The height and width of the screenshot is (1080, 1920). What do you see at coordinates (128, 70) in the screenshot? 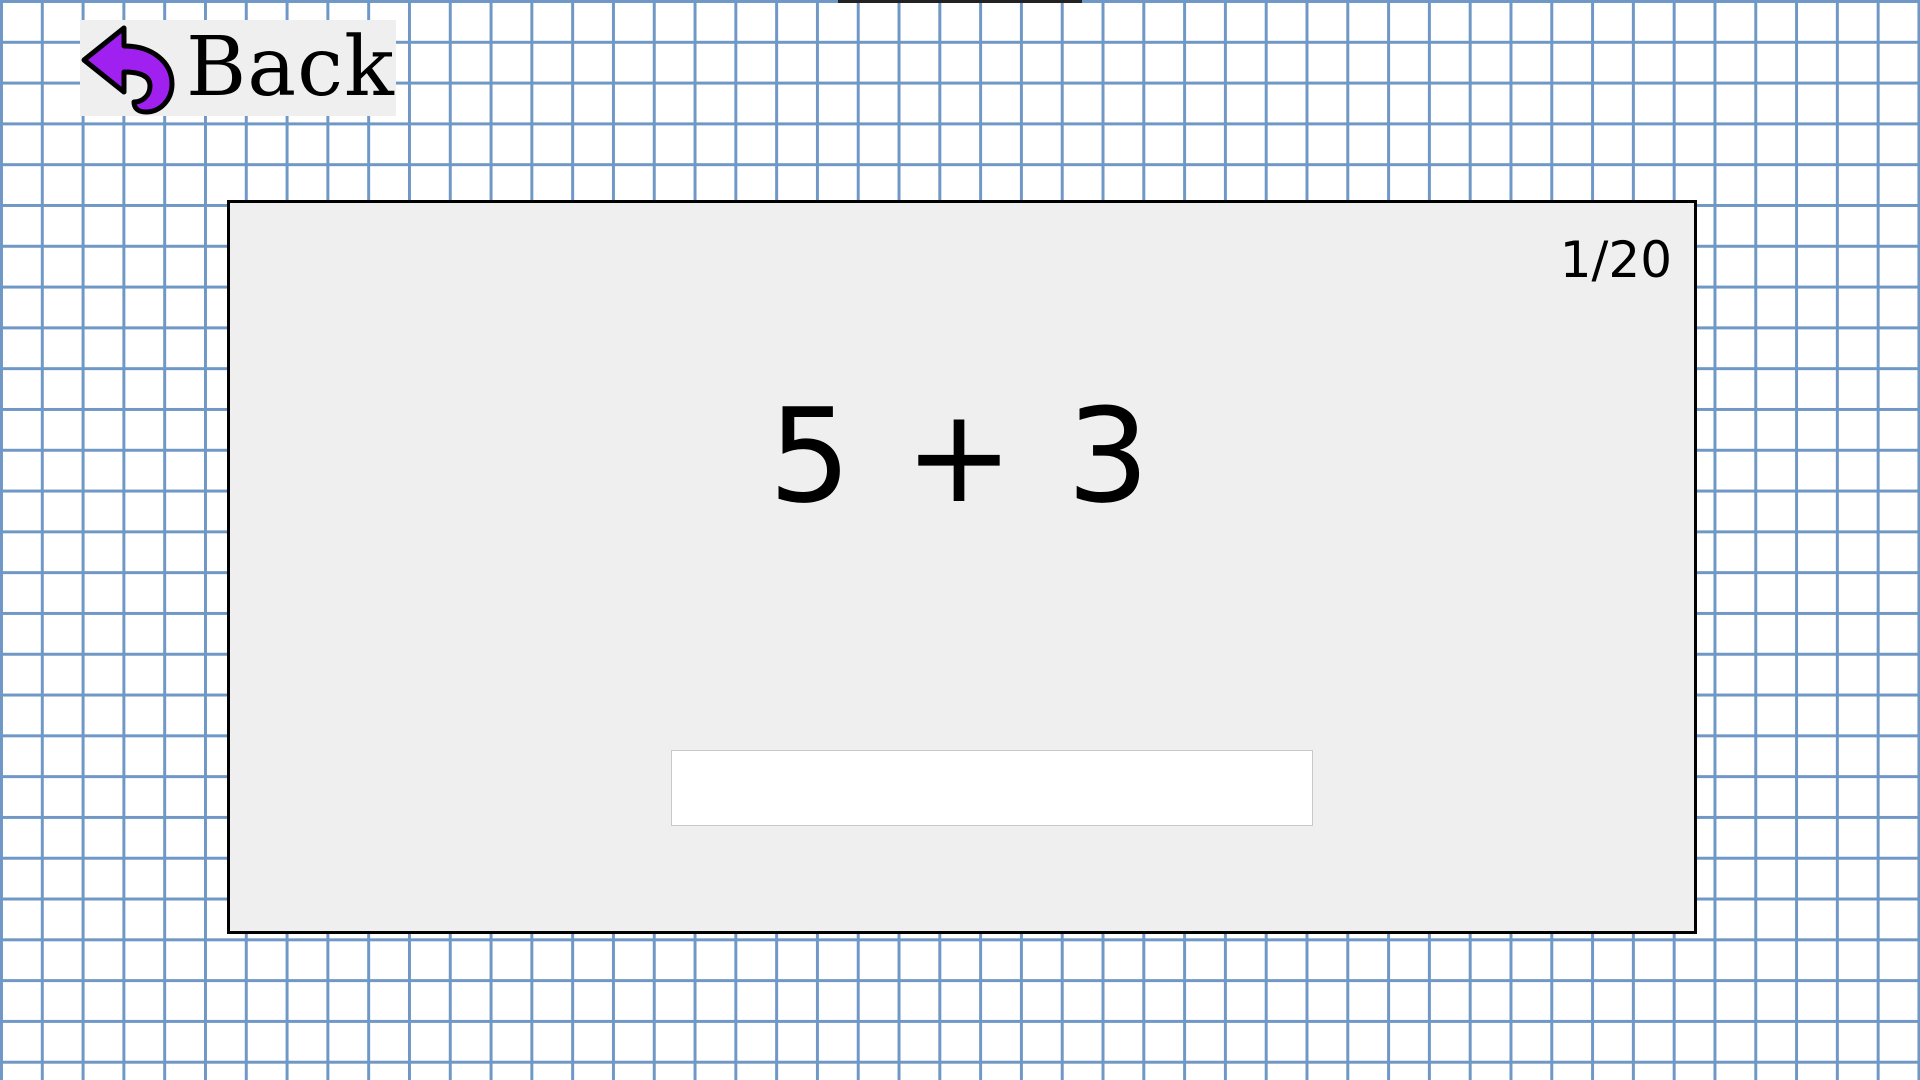
I see `back-arrow-icon` at bounding box center [128, 70].